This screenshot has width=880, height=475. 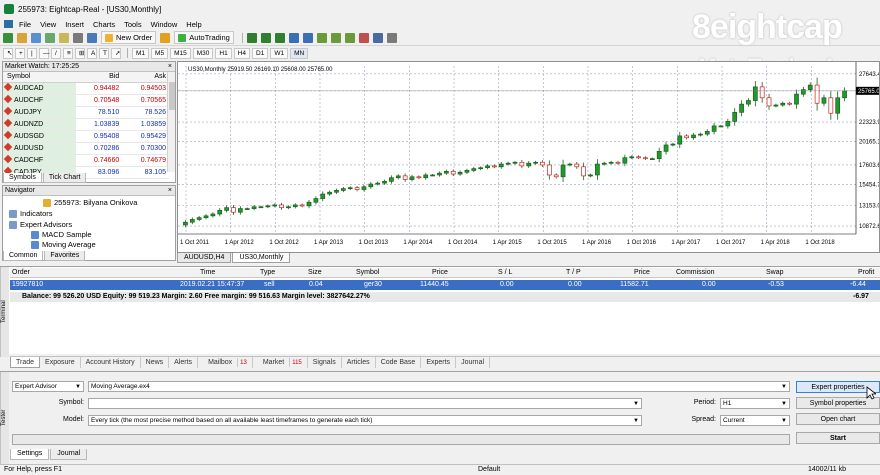 What do you see at coordinates (44, 53) in the screenshot?
I see `horizontal-line-icon: —` at bounding box center [44, 53].